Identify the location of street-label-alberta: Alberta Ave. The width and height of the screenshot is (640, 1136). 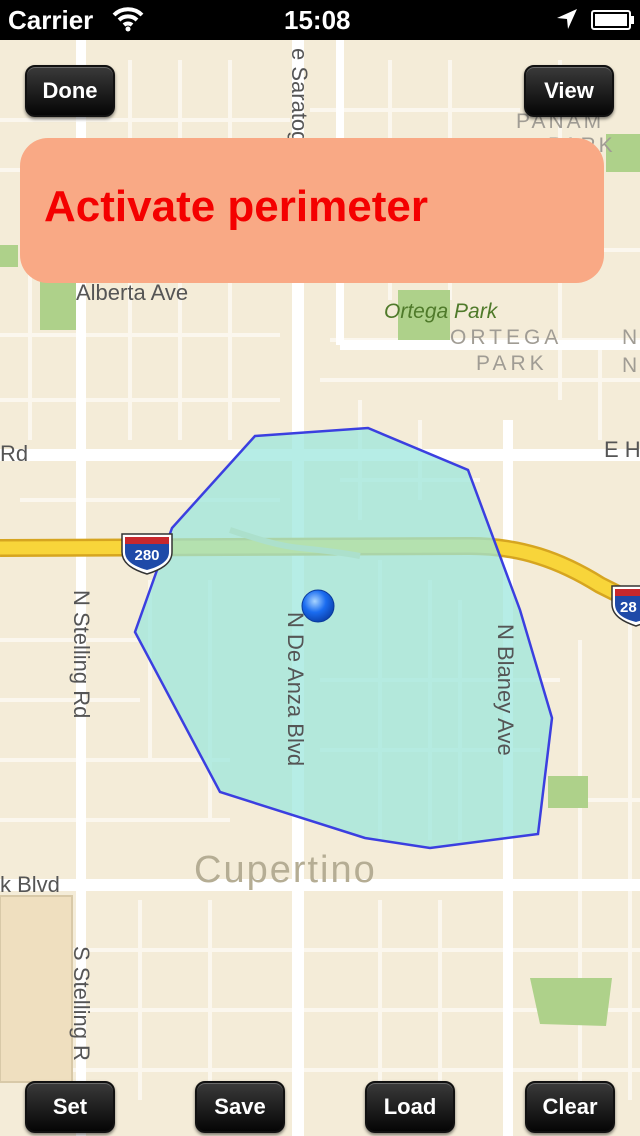
(132, 292).